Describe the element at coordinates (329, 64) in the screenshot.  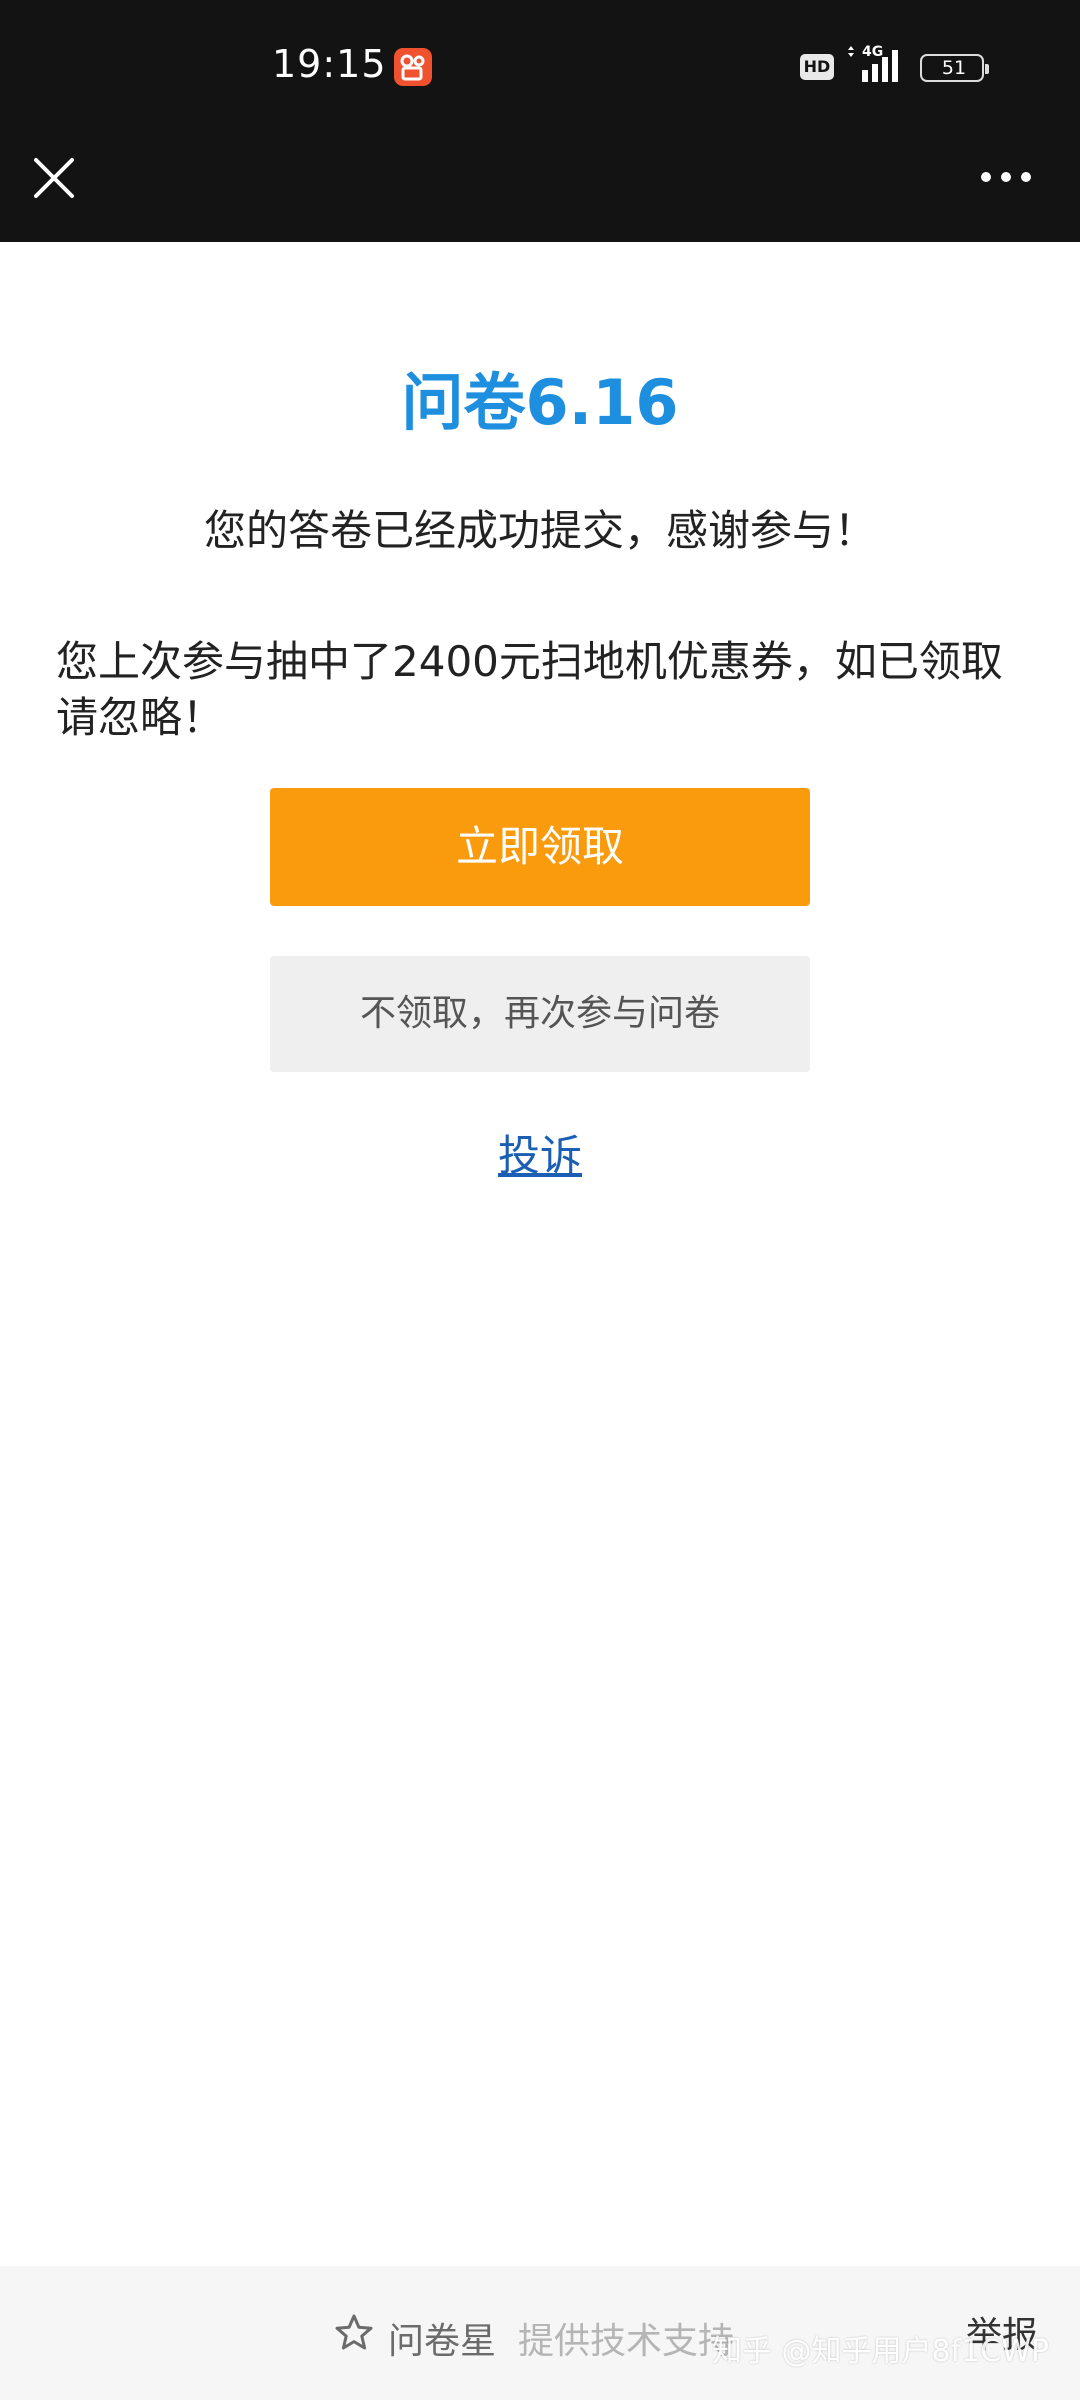
I see `status-time: 19:15` at that location.